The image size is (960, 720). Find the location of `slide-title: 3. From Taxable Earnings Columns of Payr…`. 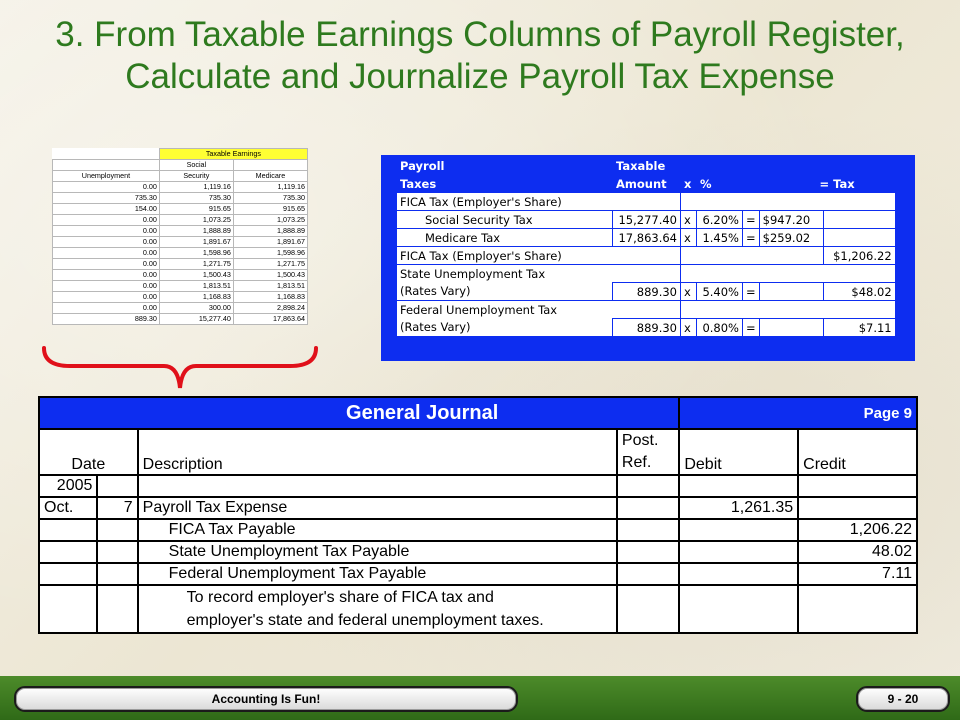

slide-title: 3. From Taxable Earnings Columns of Payr… is located at coordinates (480, 56).